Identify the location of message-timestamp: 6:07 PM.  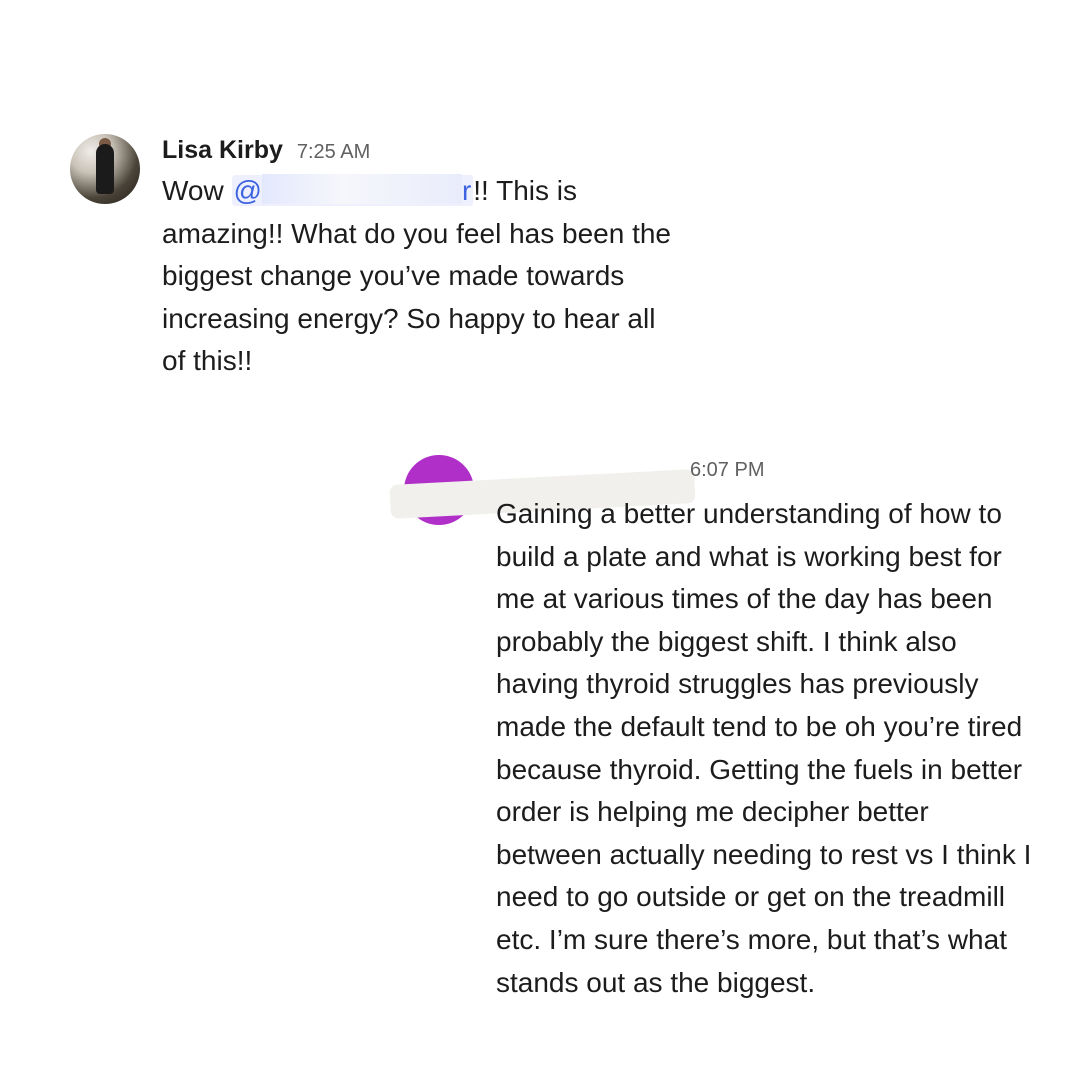
(727, 470).